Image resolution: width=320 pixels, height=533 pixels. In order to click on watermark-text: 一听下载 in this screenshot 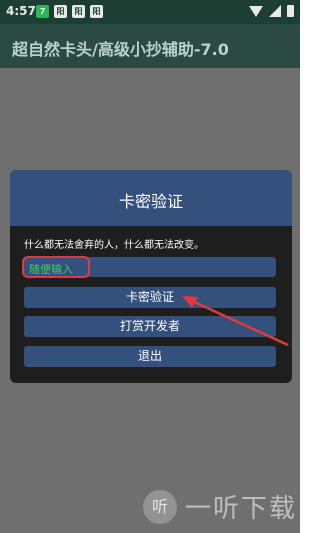, I will do `click(241, 509)`.